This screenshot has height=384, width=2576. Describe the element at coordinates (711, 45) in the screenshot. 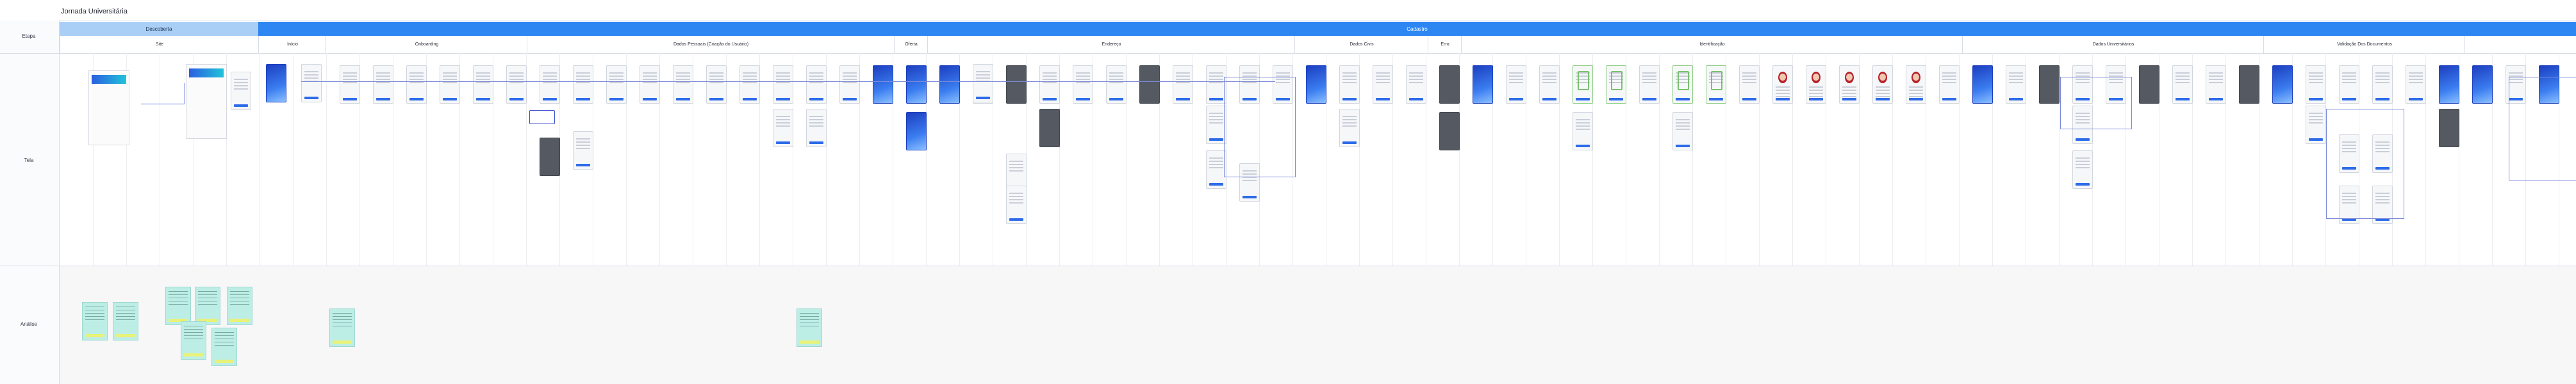

I see `phase-dados-pessoais: Dados Pessoais (Criação do Usuário)` at that location.